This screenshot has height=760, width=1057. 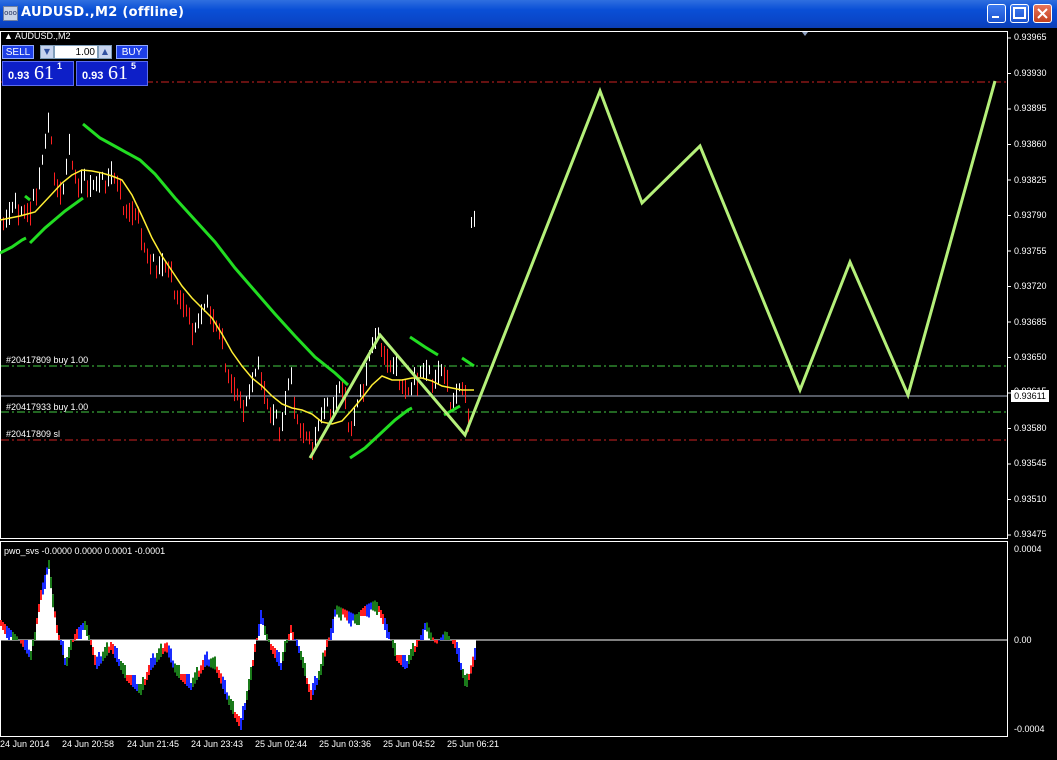 What do you see at coordinates (1030, 251) in the screenshot?
I see `price-axis-label: 0.93755` at bounding box center [1030, 251].